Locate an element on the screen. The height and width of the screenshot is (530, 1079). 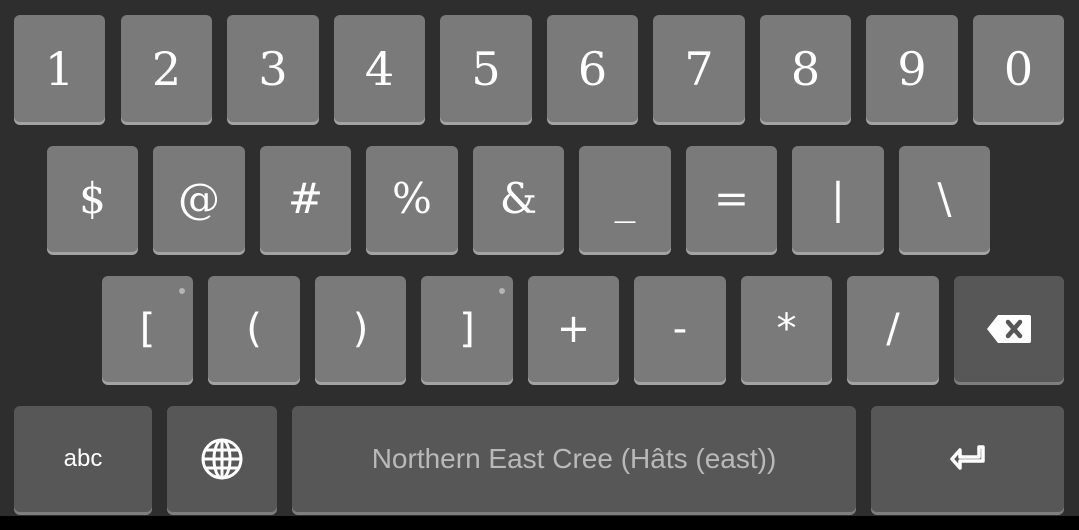
key-label: - is located at coordinates (680, 329).